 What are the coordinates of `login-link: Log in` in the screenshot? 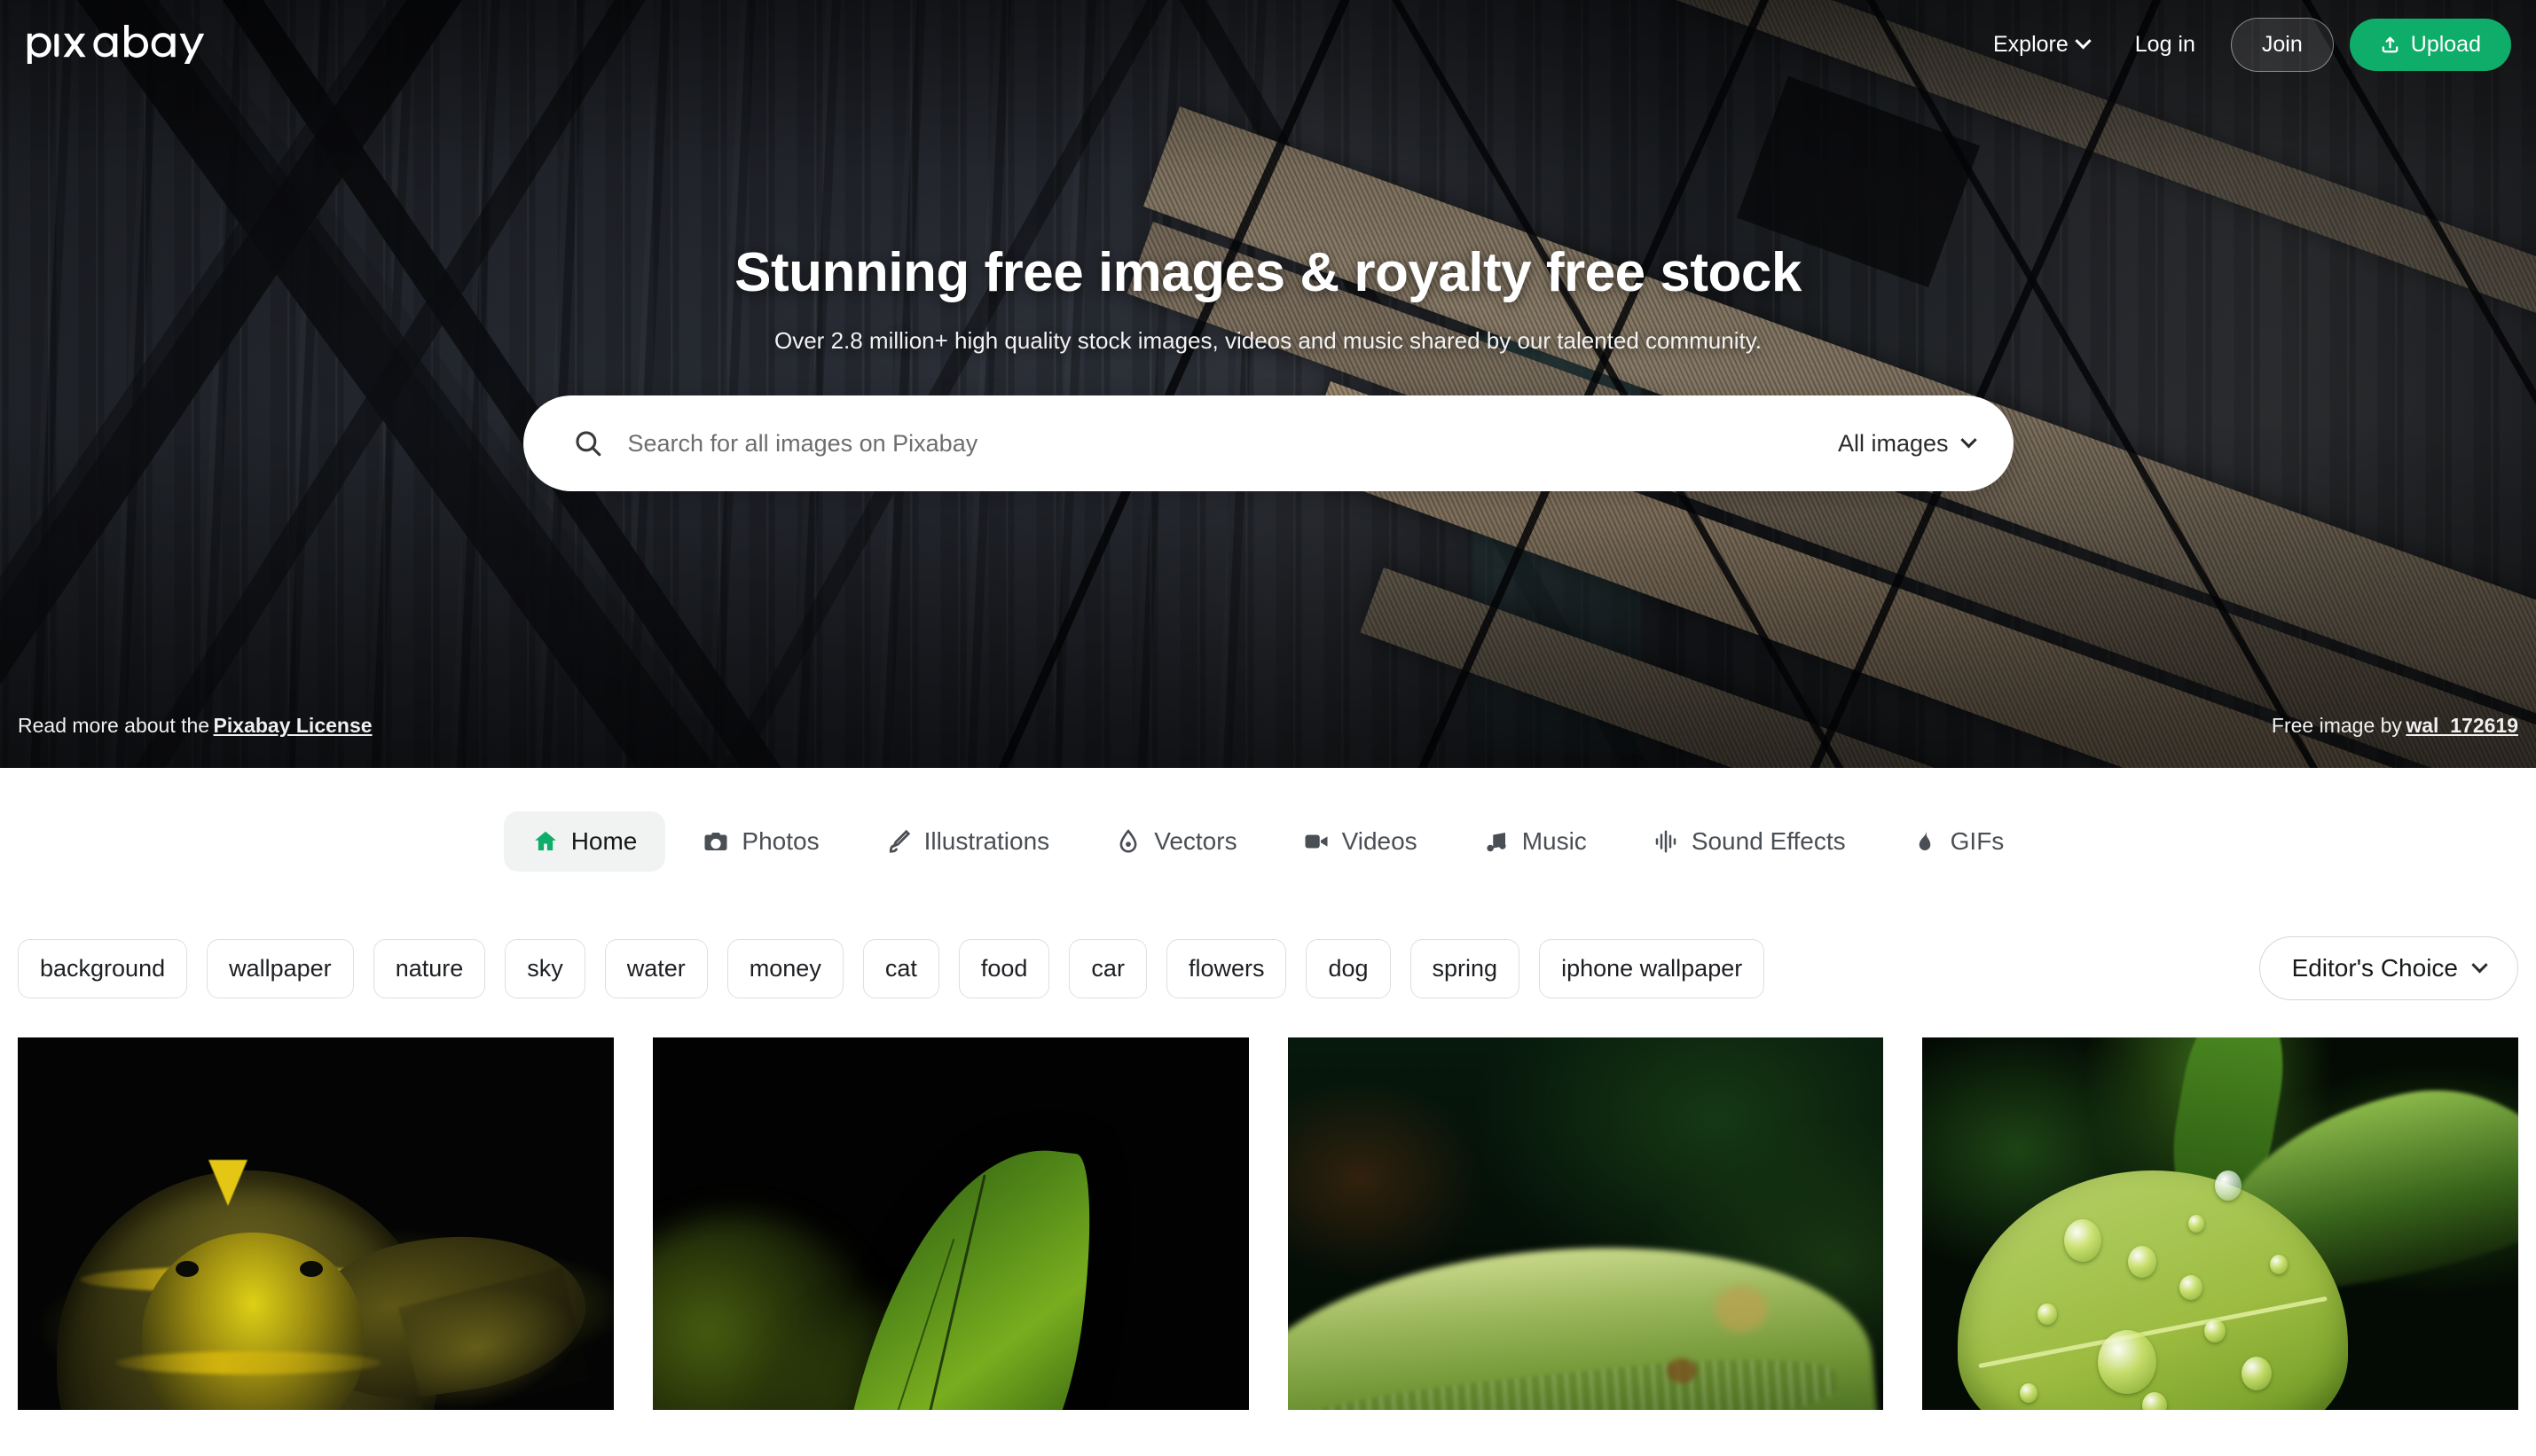 It's located at (2165, 45).